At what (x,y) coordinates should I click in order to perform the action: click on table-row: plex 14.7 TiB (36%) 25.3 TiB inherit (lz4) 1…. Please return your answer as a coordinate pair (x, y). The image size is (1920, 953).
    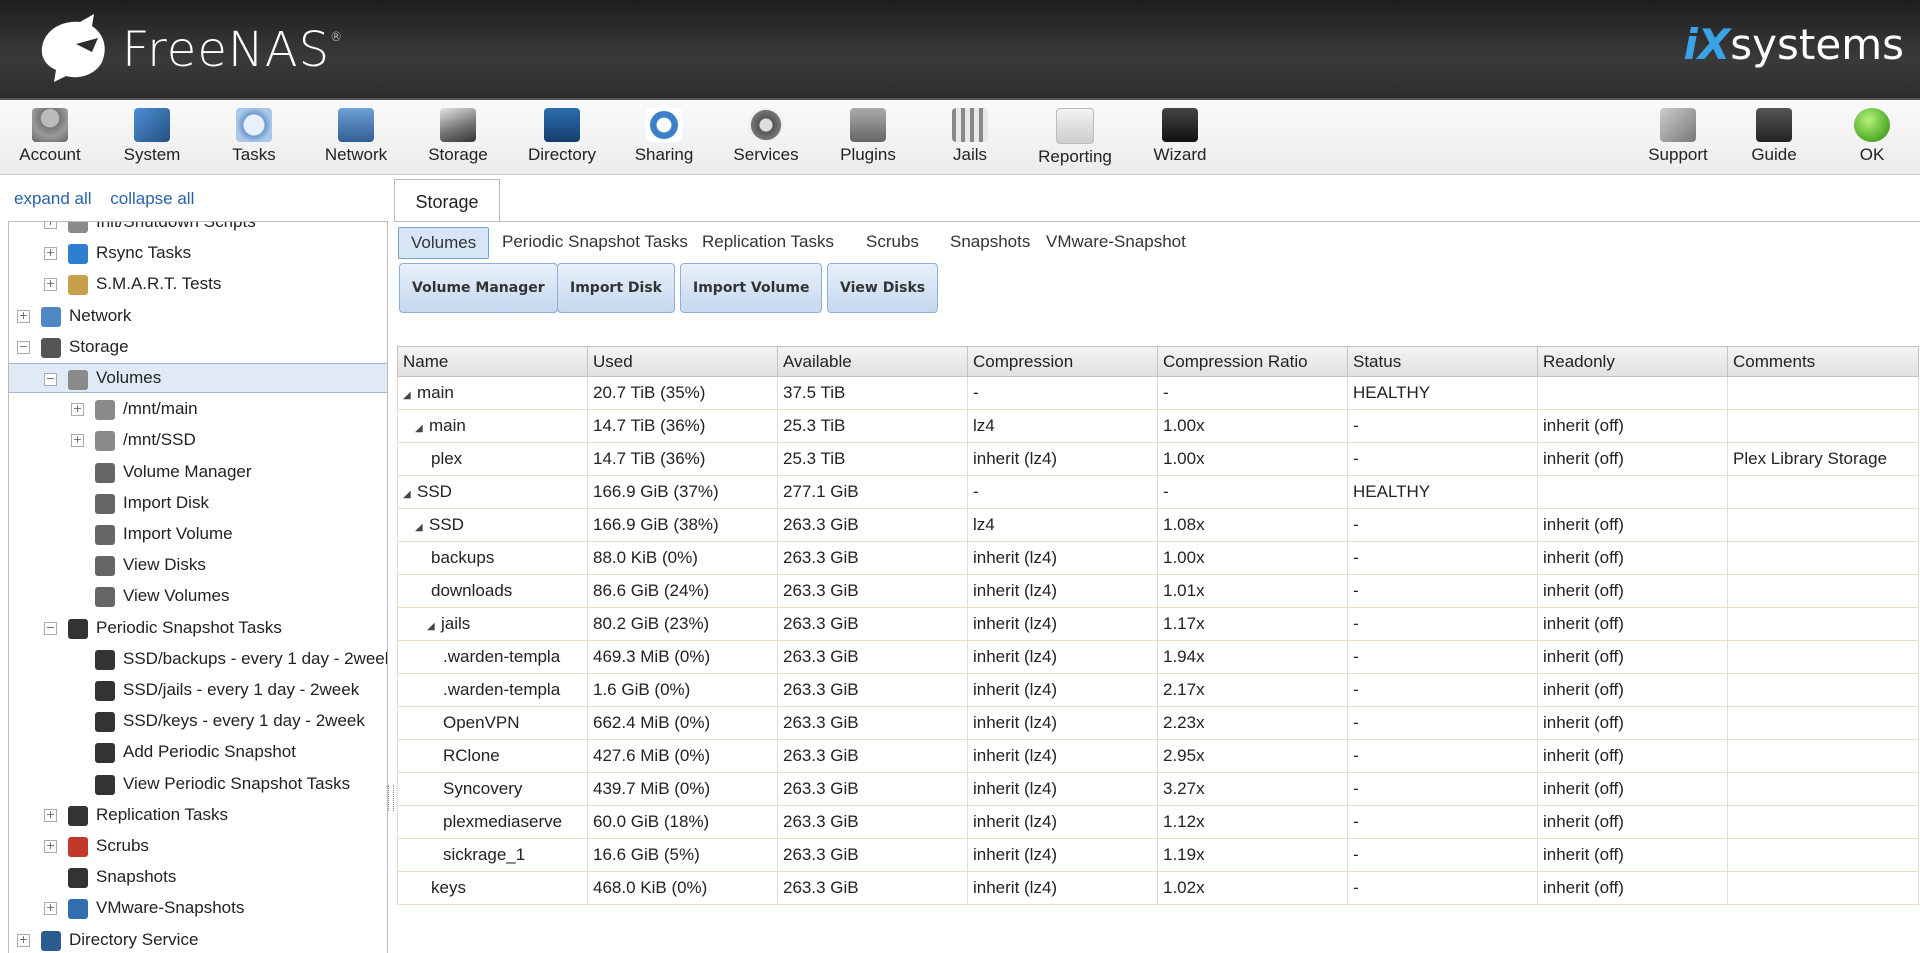
    Looking at the image, I should click on (1158, 459).